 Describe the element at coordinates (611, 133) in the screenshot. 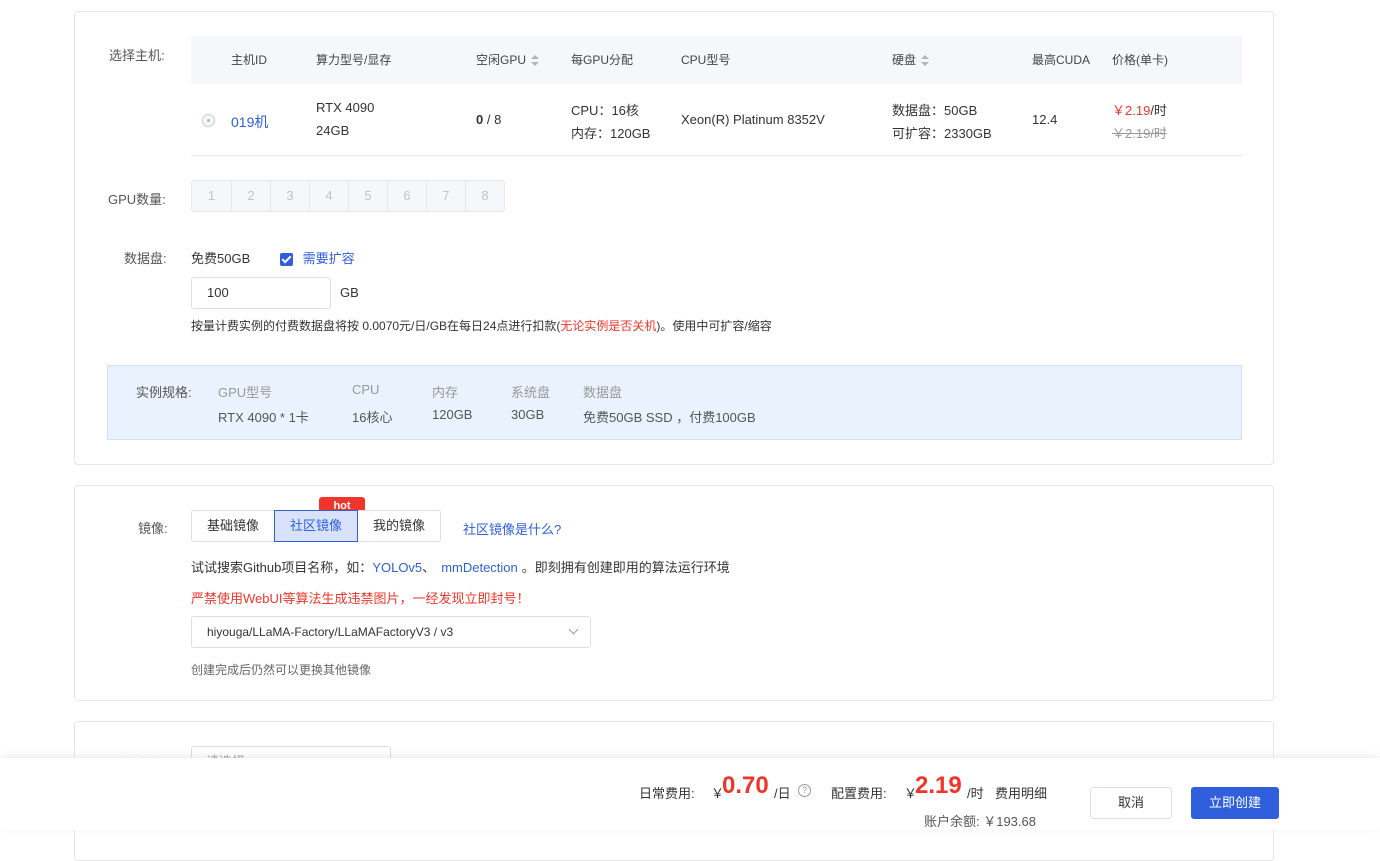

I see `host-mem-alloc: 内存：120GB` at that location.